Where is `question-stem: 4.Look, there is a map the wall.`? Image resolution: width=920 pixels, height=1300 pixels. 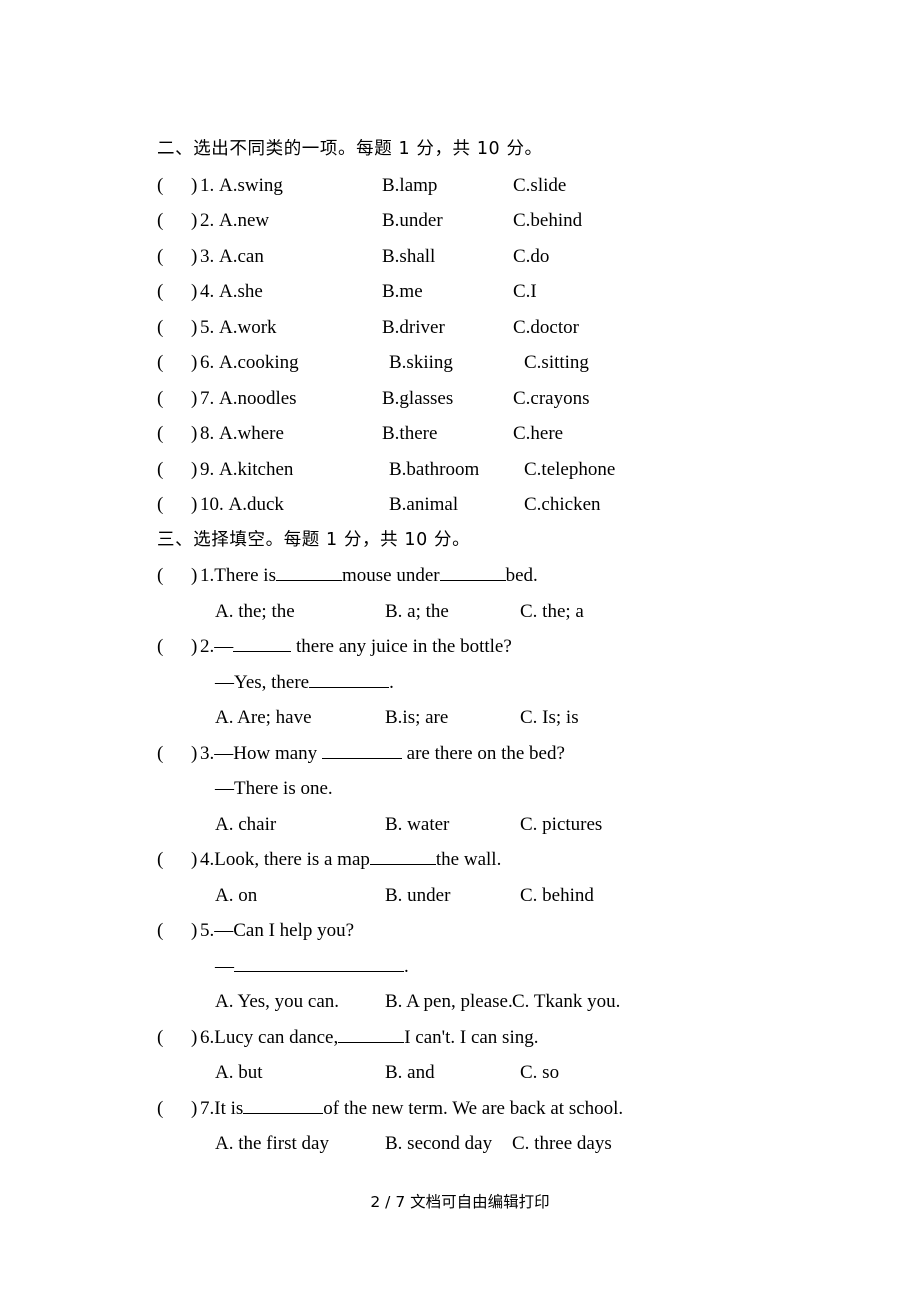 question-stem: 4.Look, there is a map the wall. is located at coordinates (350, 860).